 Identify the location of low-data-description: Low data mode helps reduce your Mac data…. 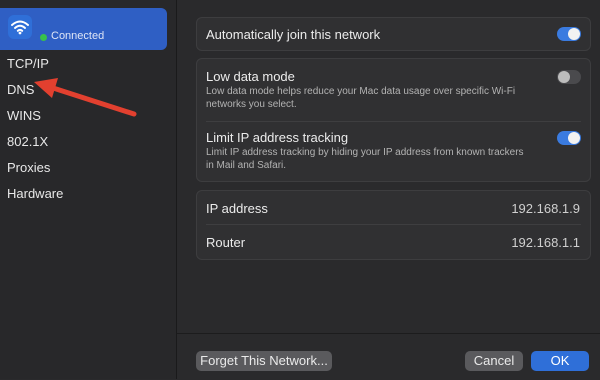
(361, 98).